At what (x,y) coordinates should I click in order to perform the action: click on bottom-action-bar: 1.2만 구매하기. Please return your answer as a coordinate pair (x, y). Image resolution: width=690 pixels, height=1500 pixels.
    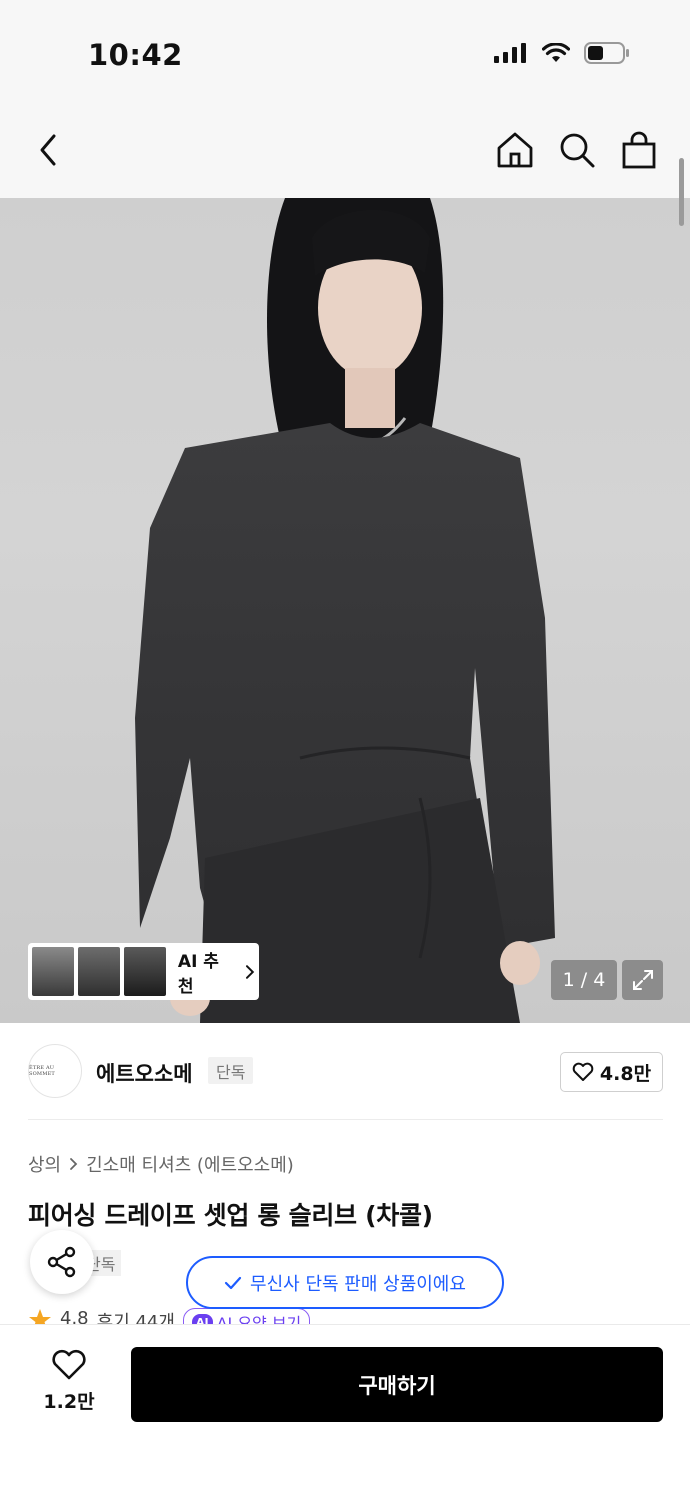
    Looking at the image, I should click on (345, 1412).